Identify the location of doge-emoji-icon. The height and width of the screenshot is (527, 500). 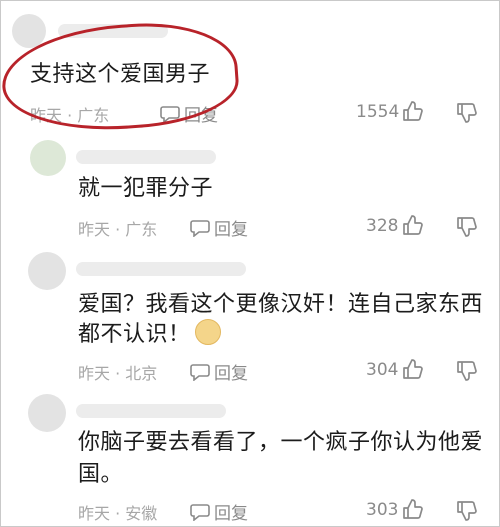
(207, 332).